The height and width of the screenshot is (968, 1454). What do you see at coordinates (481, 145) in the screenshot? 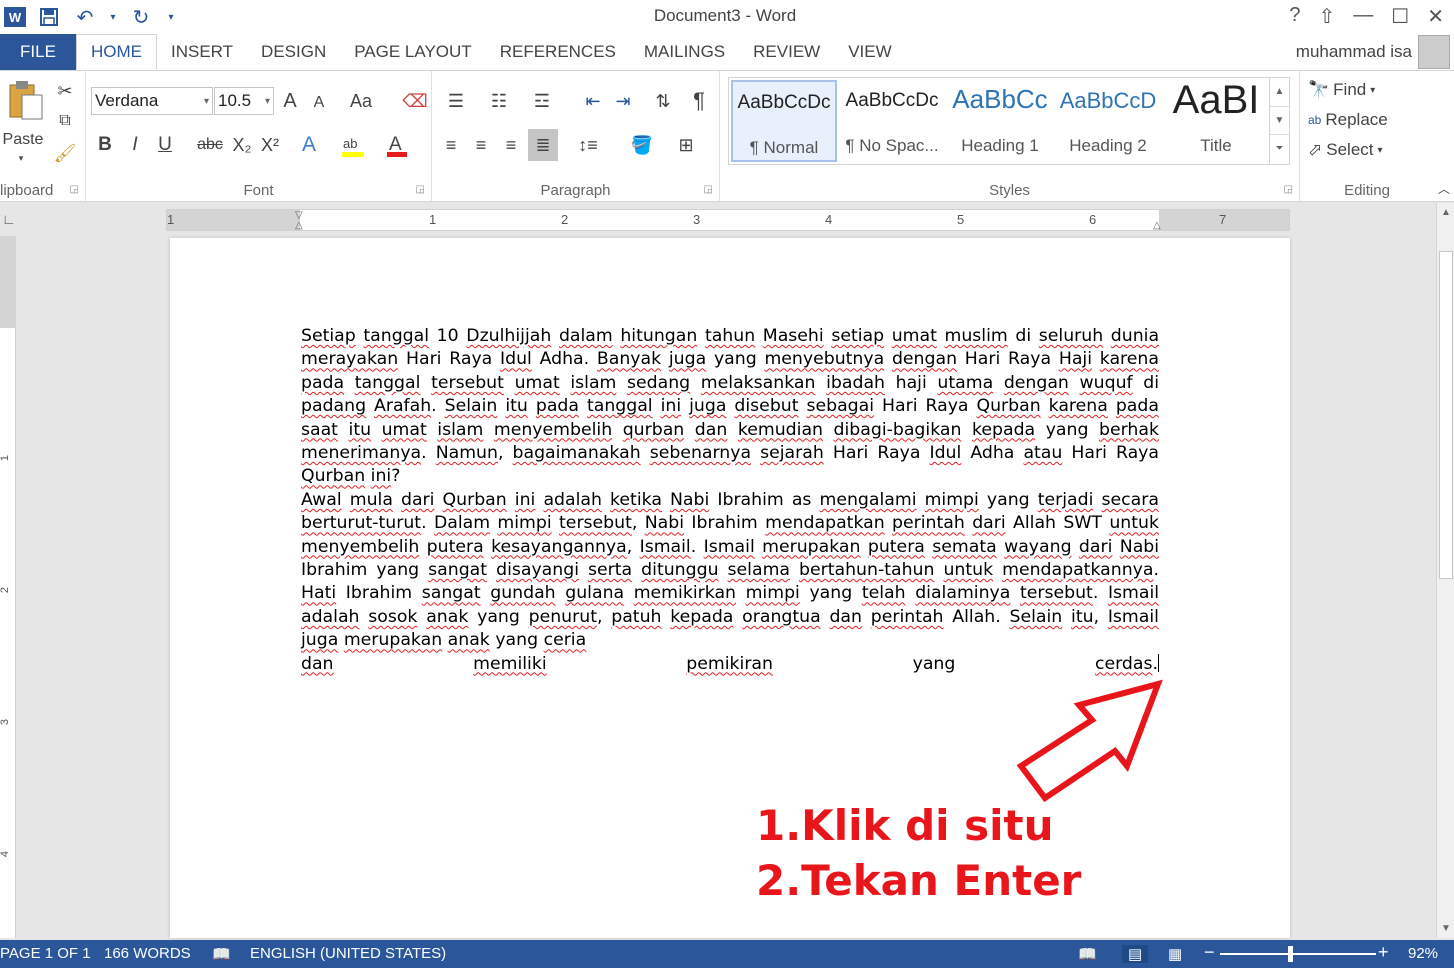
I see `align-center-icon: ≡` at bounding box center [481, 145].